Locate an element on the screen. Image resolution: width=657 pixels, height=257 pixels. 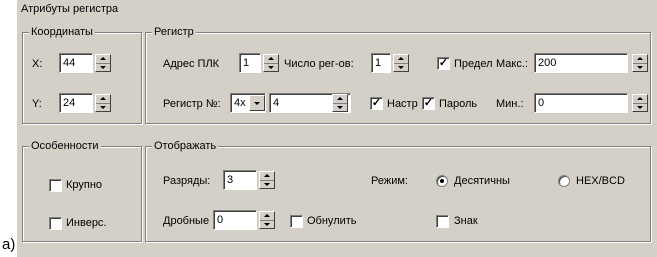
plc-address-input: 1 is located at coordinates (250, 63).